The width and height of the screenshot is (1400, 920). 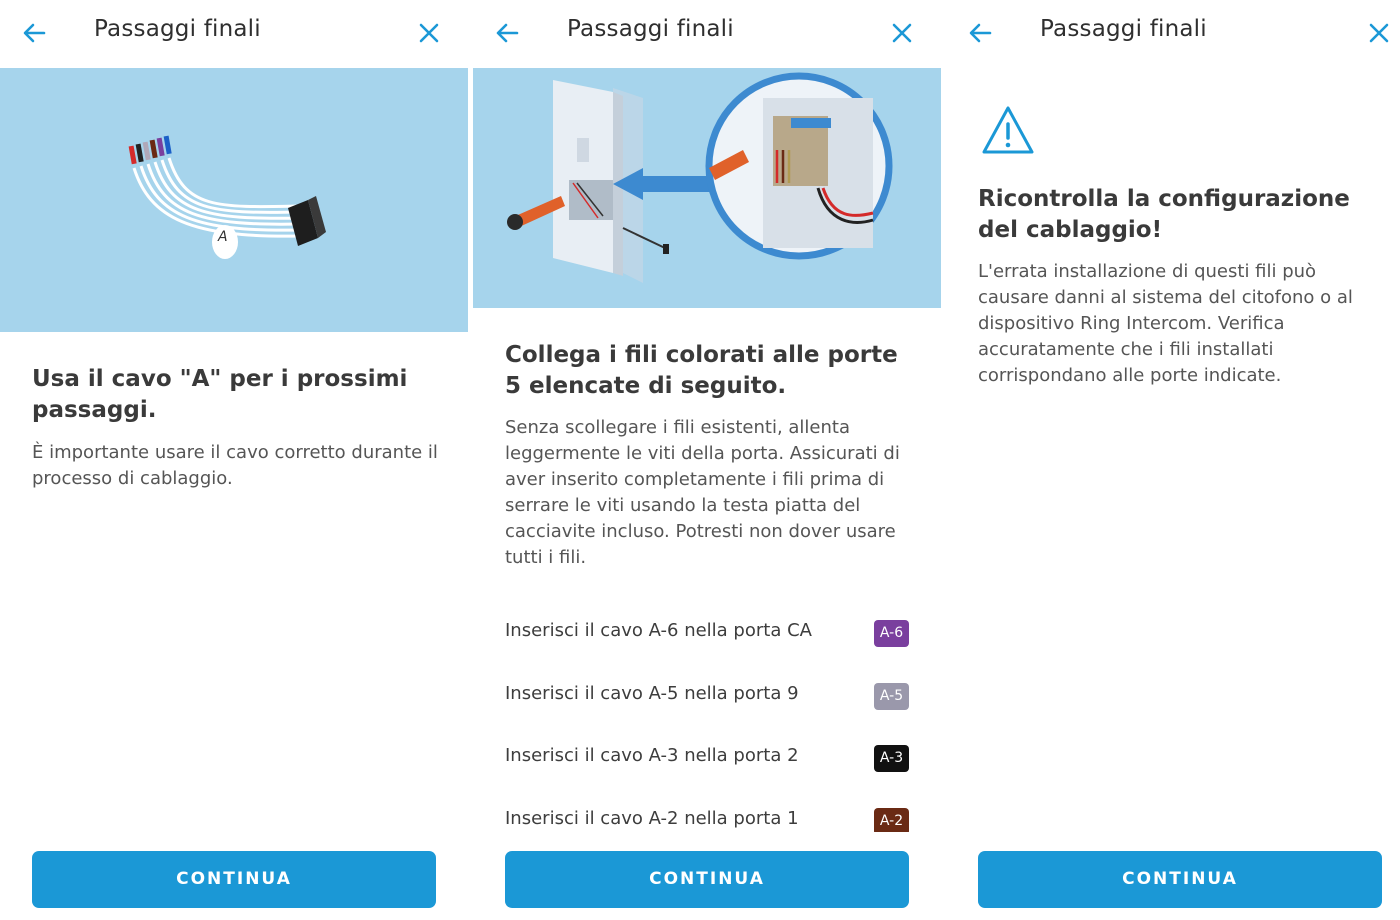 What do you see at coordinates (652, 818) in the screenshot?
I see `step-label: Inserisci il cavo A-2 nella porta 1` at bounding box center [652, 818].